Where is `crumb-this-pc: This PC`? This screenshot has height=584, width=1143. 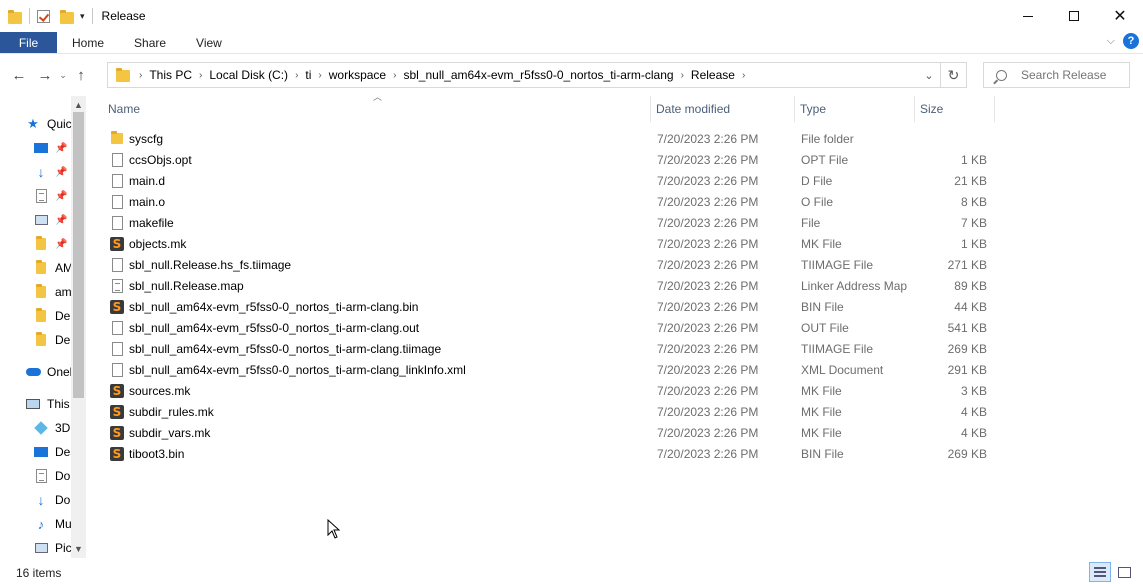
crumb-this-pc: This PC is located at coordinates (170, 75).